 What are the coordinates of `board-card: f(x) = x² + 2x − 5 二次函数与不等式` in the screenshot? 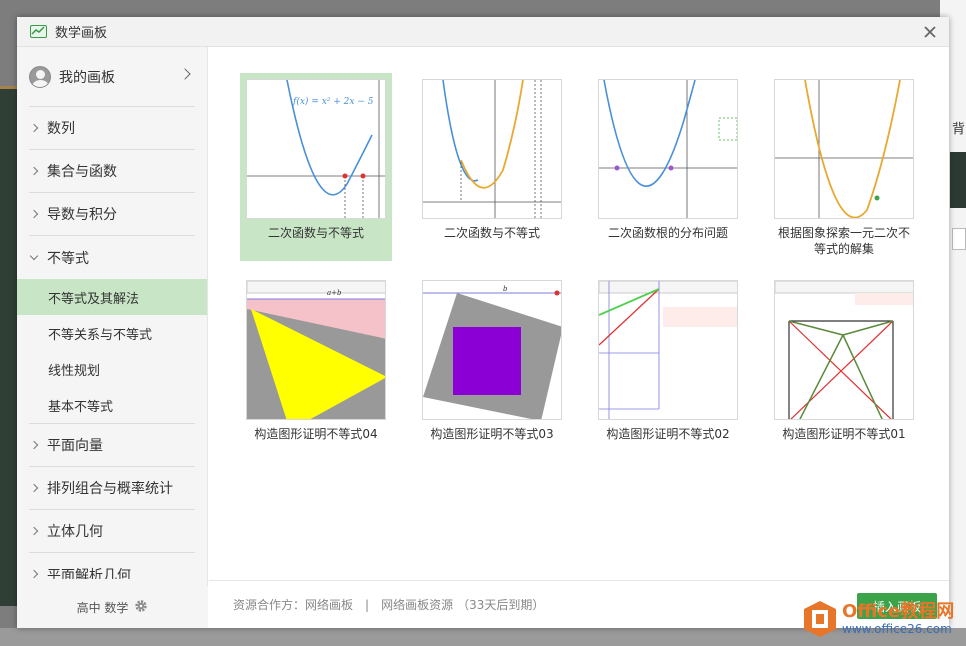 It's located at (316, 167).